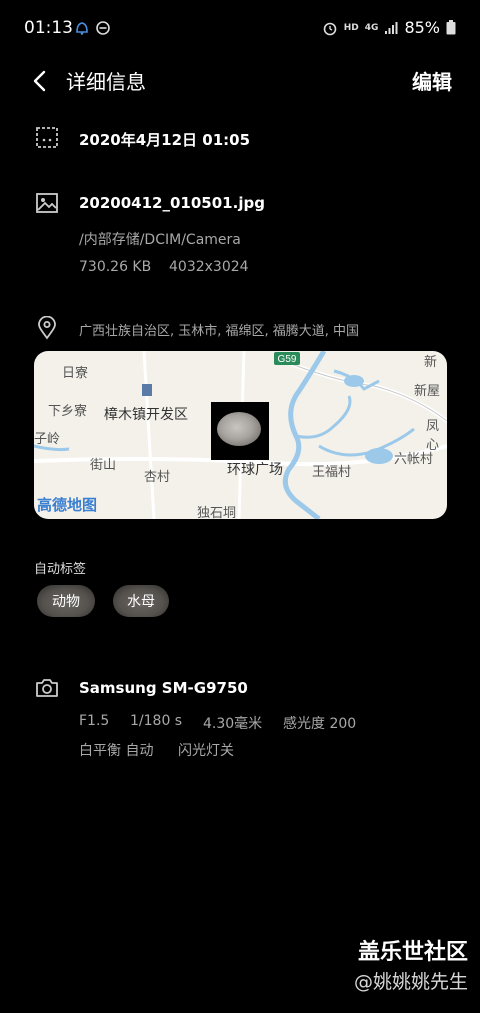  What do you see at coordinates (427, 391) in the screenshot?
I see `map-label: 新屋` at bounding box center [427, 391].